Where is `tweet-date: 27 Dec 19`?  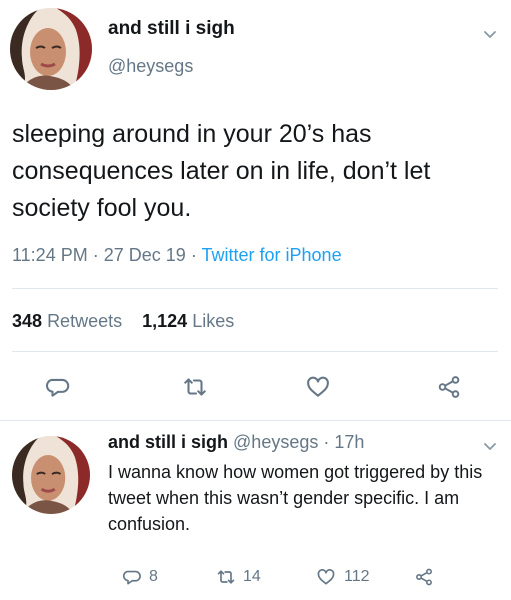 tweet-date: 27 Dec 19 is located at coordinates (145, 255).